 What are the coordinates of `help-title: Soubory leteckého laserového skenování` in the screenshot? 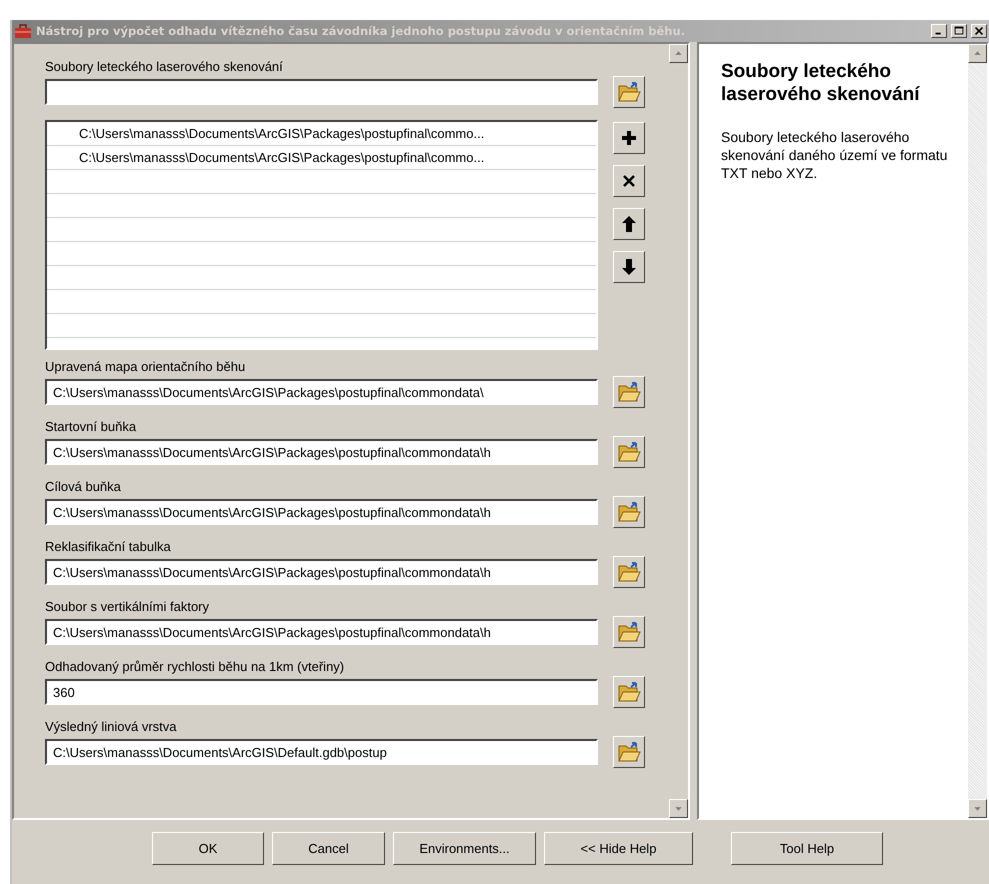 It's located at (821, 83).